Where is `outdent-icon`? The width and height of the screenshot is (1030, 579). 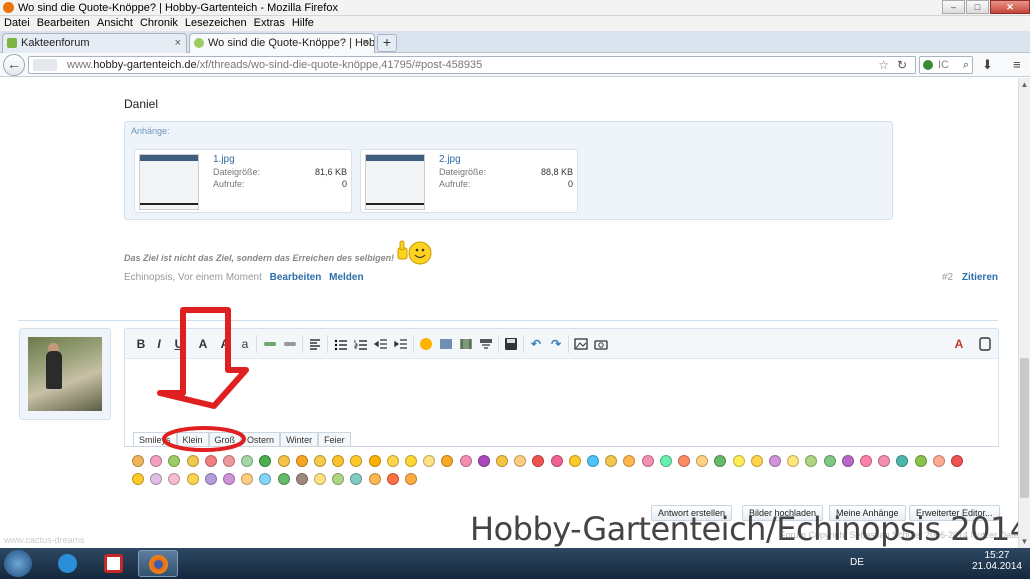
outdent-icon is located at coordinates (381, 344).